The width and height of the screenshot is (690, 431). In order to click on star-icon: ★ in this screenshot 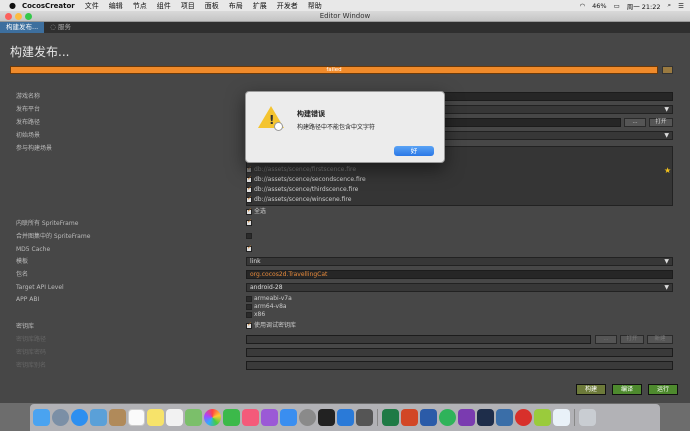, I will do `click(668, 170)`.